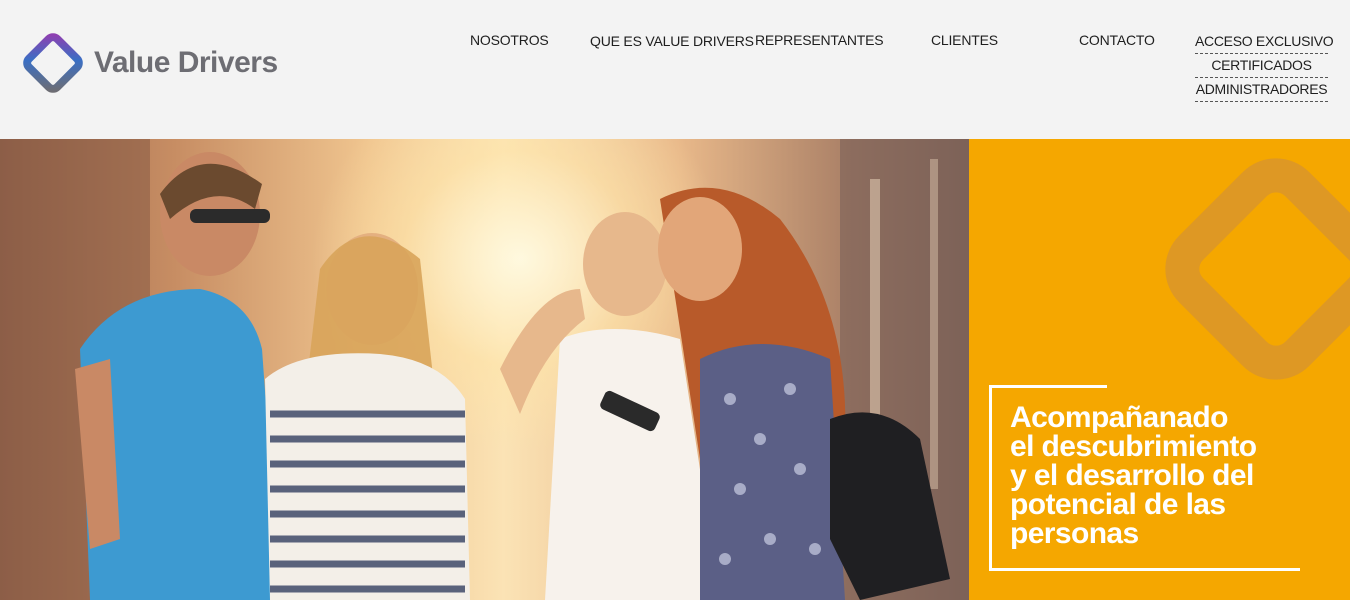  I want to click on tagline-line: el descubrimiento, so click(1133, 446).